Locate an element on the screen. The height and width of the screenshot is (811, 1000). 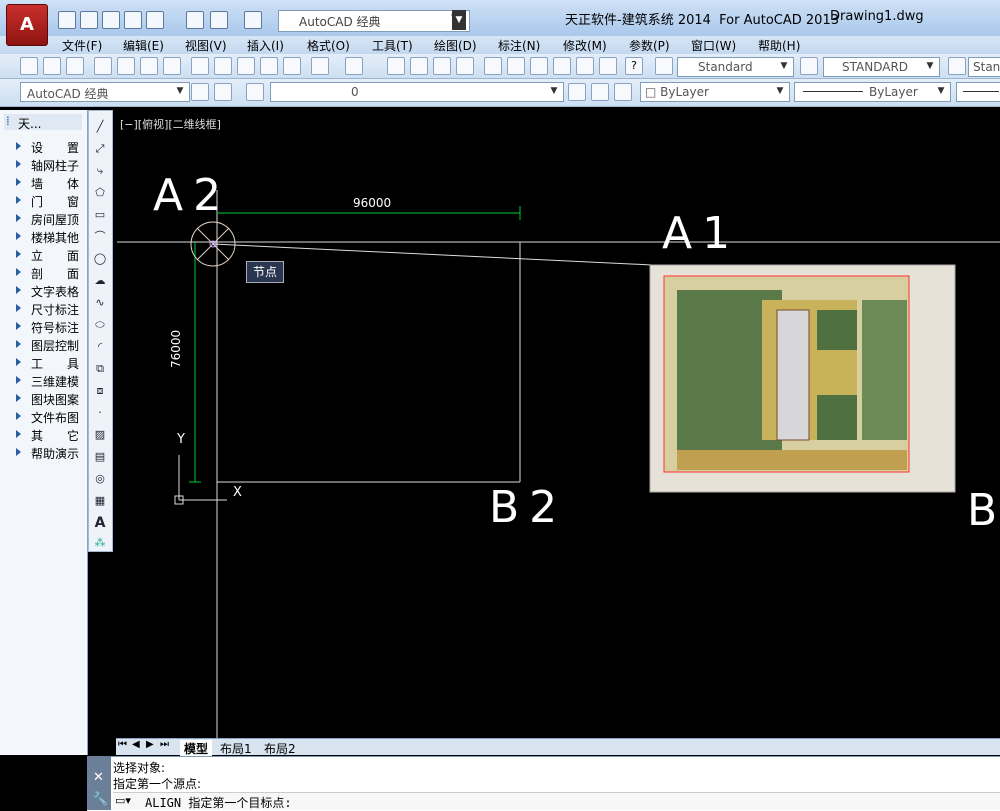
text-style-icon is located at coordinates (664, 66).